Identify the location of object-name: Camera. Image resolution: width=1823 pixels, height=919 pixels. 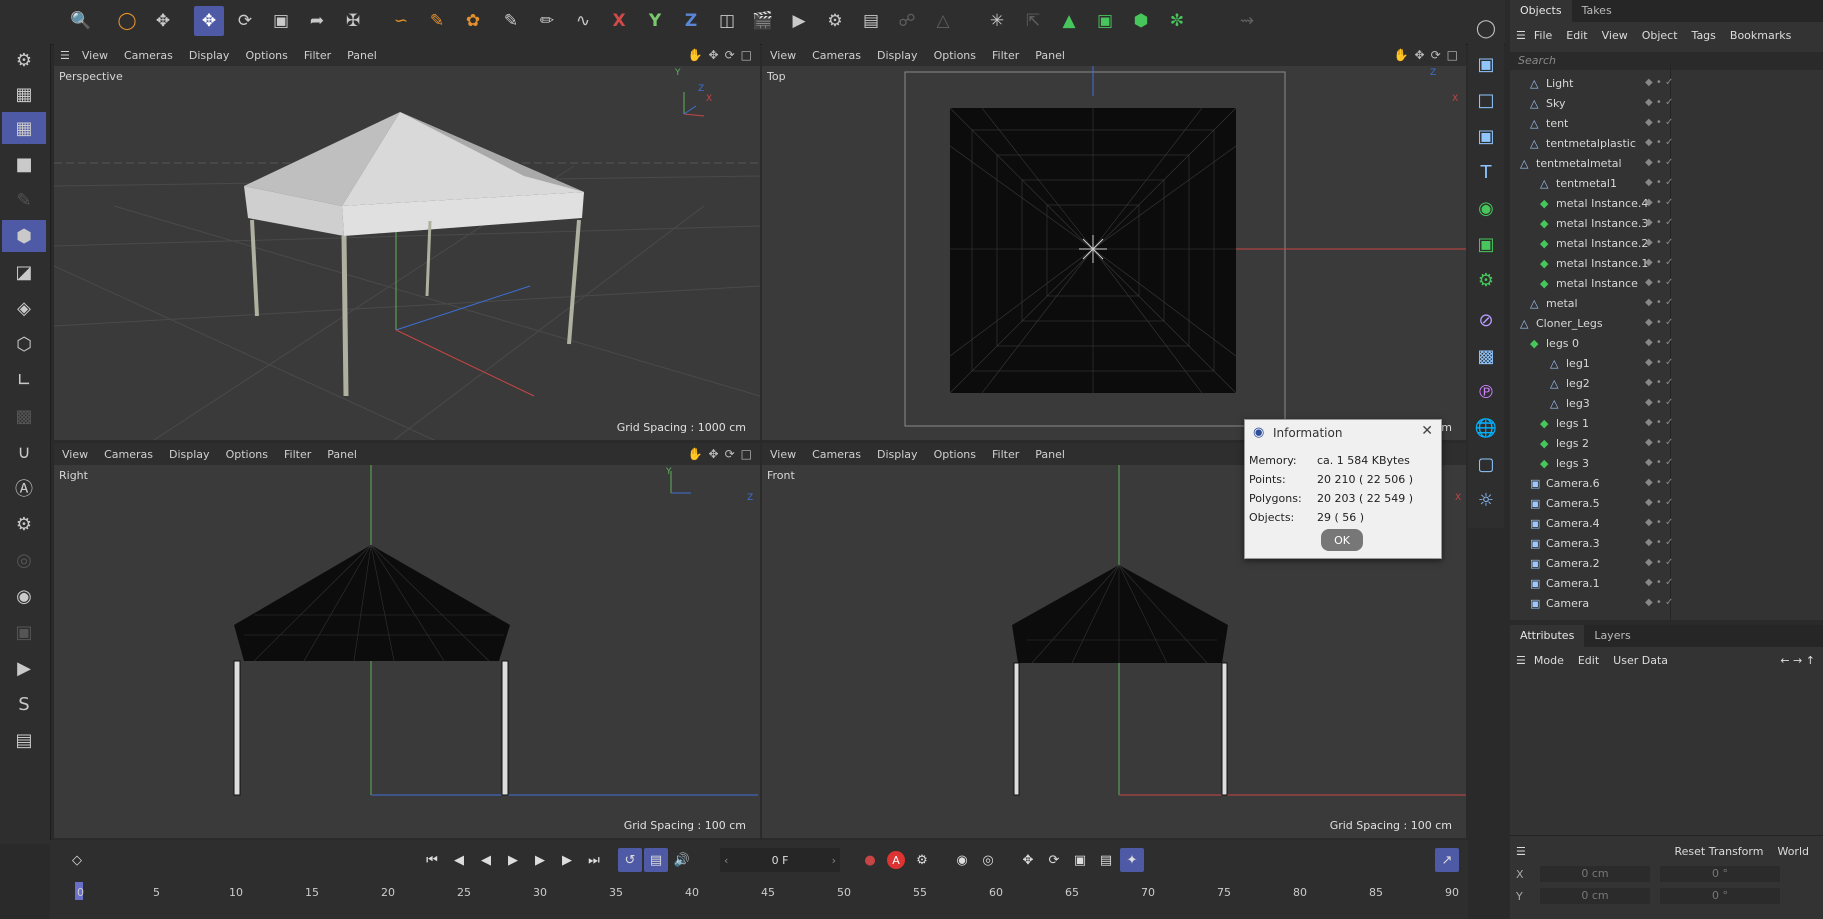
(1567, 603).